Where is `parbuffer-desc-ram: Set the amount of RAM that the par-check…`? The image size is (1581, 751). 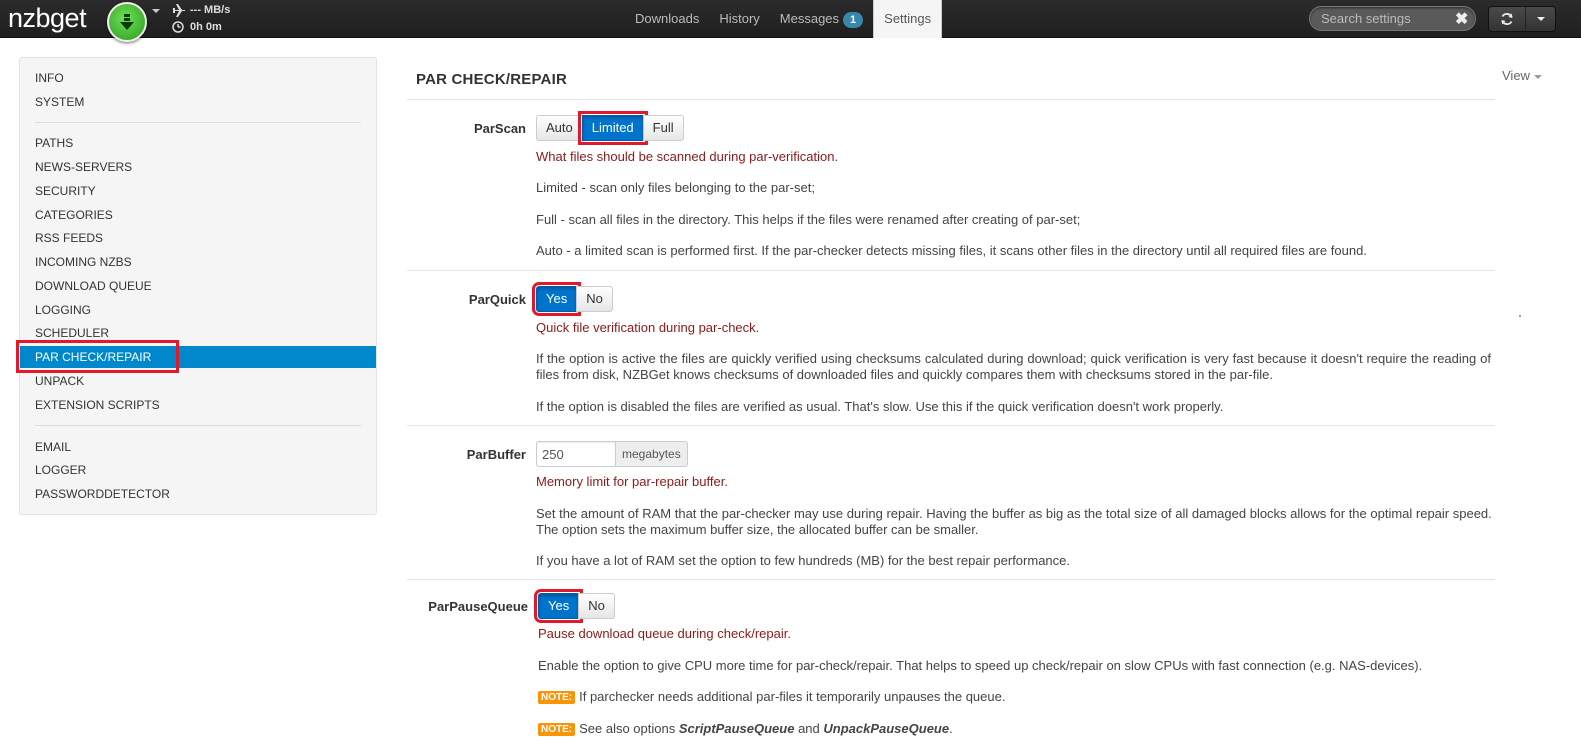
parbuffer-desc-ram: Set the amount of RAM that the par-check… is located at coordinates (1014, 521).